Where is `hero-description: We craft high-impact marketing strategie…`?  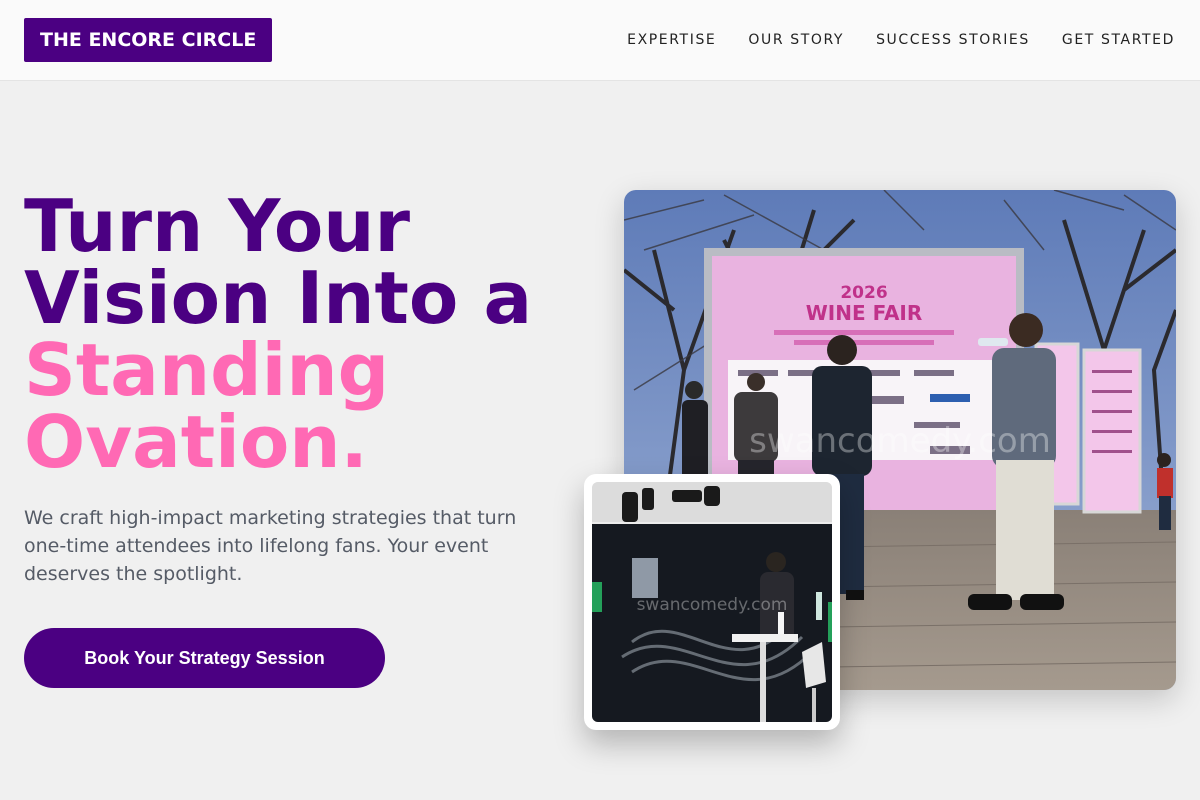 hero-description: We craft high-impact marketing strategie… is located at coordinates (270, 546).